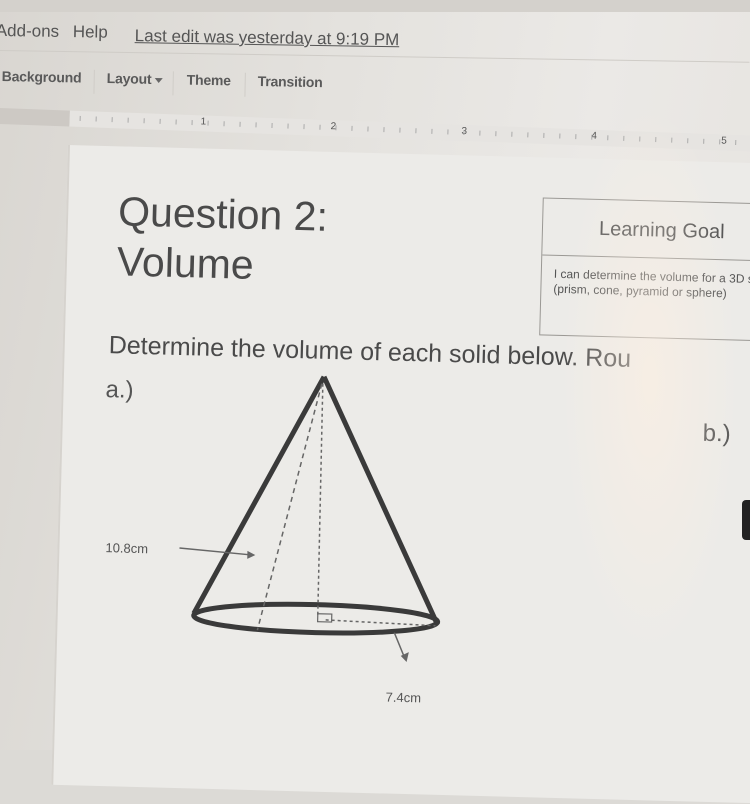 This screenshot has width=750, height=804. Describe the element at coordinates (320, 499) in the screenshot. I see `height-dashed-line` at that location.